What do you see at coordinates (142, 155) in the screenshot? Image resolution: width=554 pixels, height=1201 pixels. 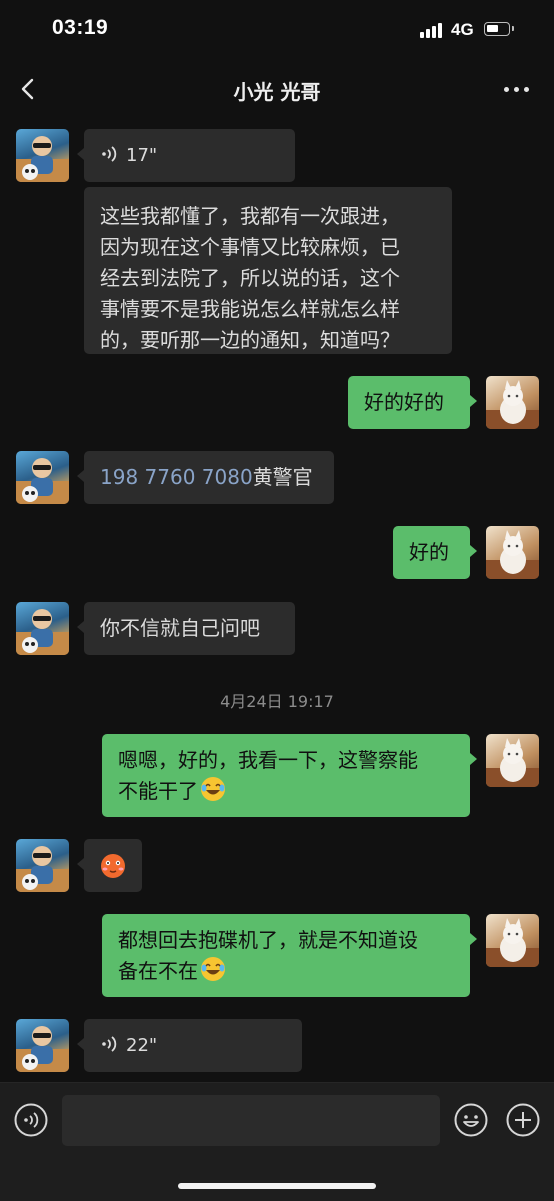 I see `voice-duration: 17"` at bounding box center [142, 155].